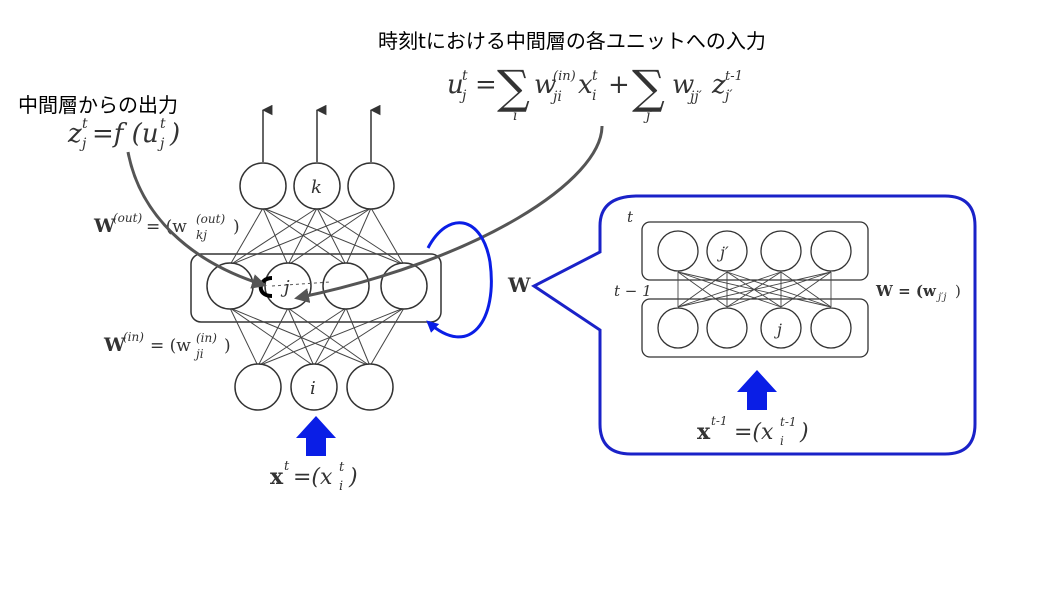  Describe the element at coordinates (486, 85) in the screenshot. I see `formula-eq: =` at that location.